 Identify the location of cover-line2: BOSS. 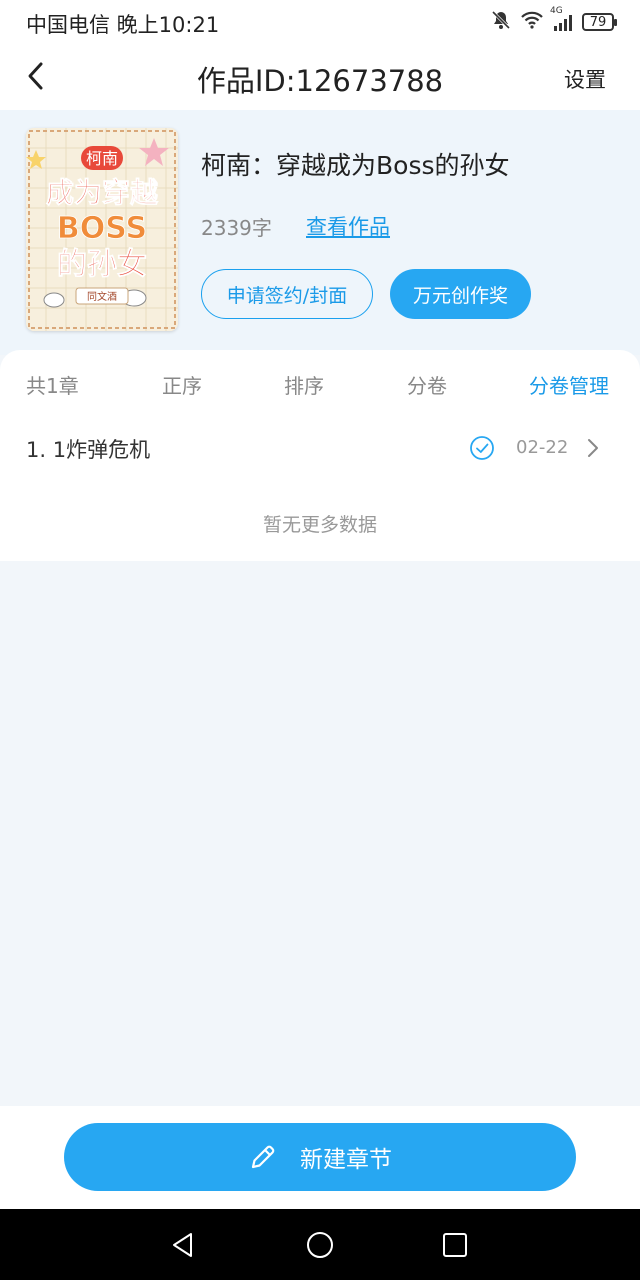
(102, 228).